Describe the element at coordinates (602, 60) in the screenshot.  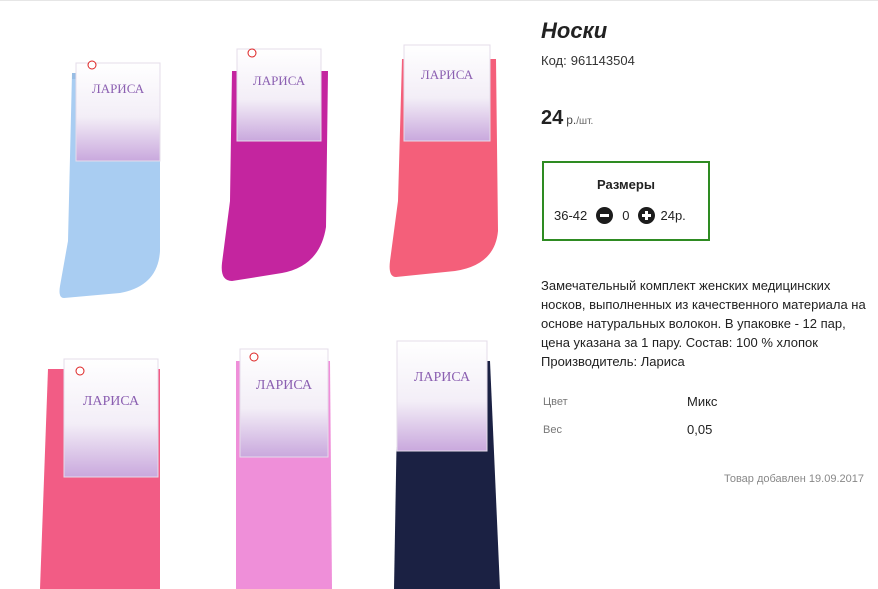
I see `code-value: 961143504` at that location.